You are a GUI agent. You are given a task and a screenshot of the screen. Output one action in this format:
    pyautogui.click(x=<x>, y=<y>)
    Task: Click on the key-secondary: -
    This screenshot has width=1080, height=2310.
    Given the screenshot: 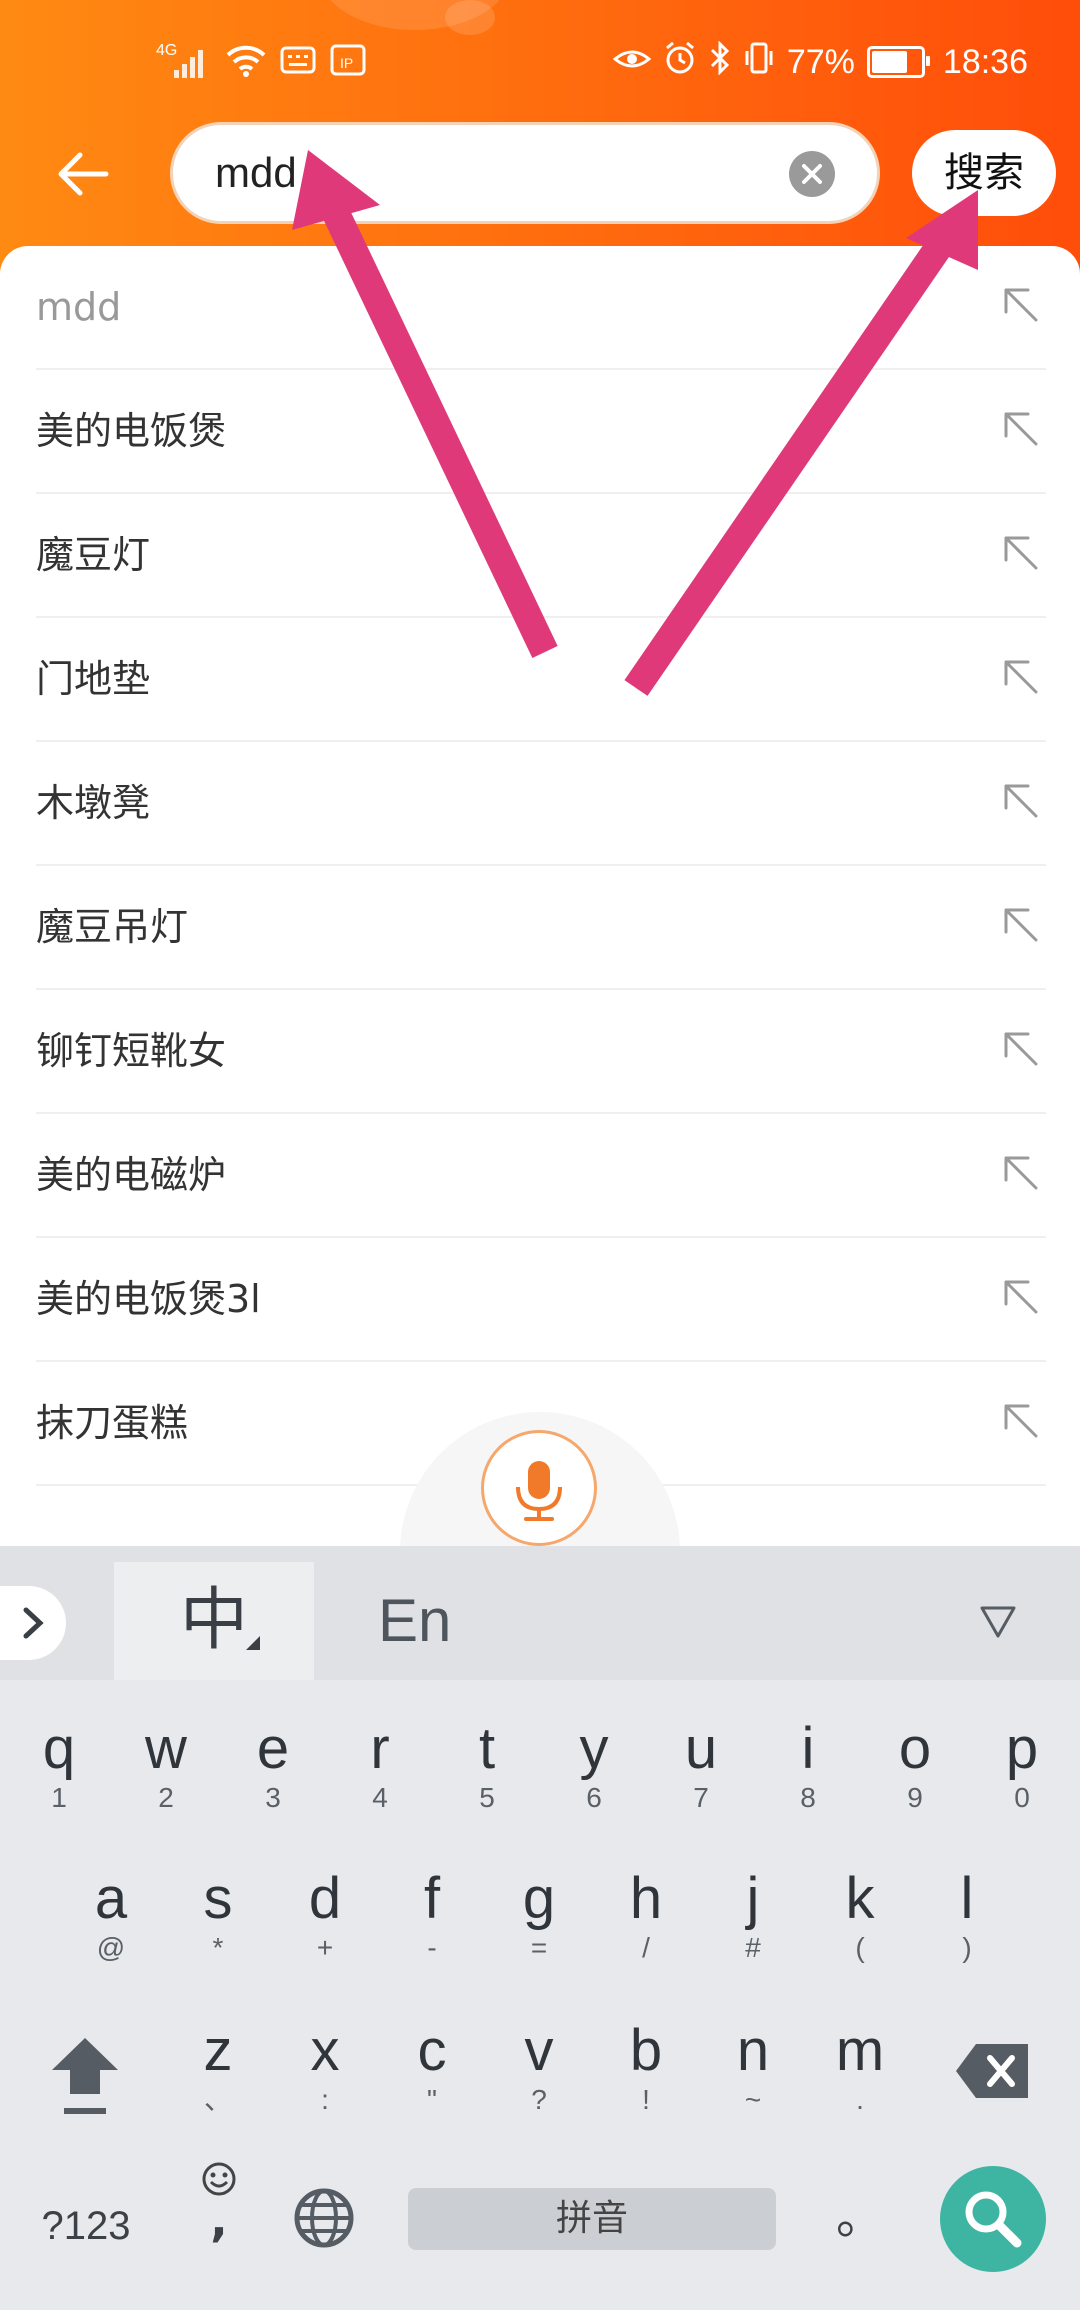 What is the action you would take?
    pyautogui.click(x=432, y=1947)
    